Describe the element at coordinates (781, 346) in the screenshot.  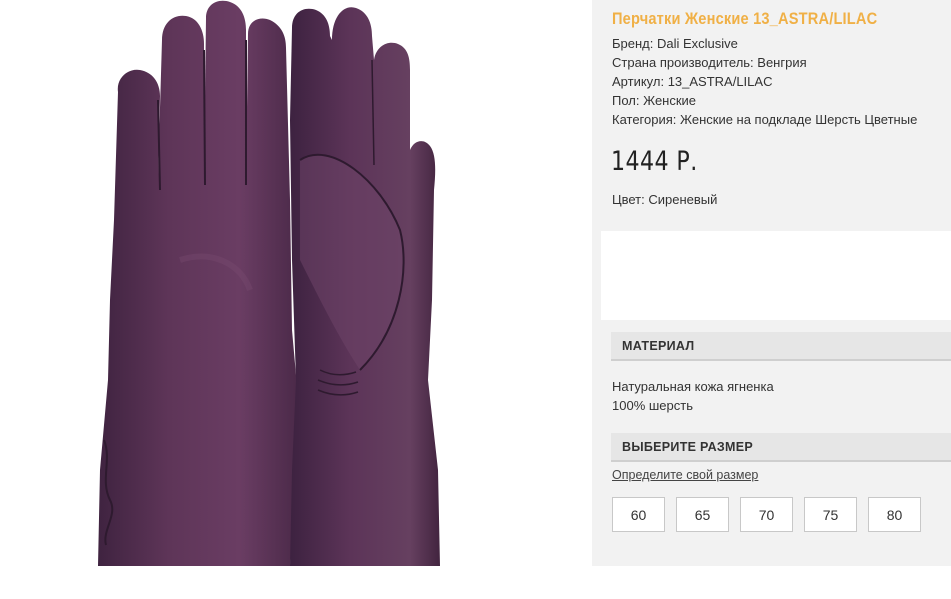
I see `material-header: МАТЕРИАЛ` at that location.